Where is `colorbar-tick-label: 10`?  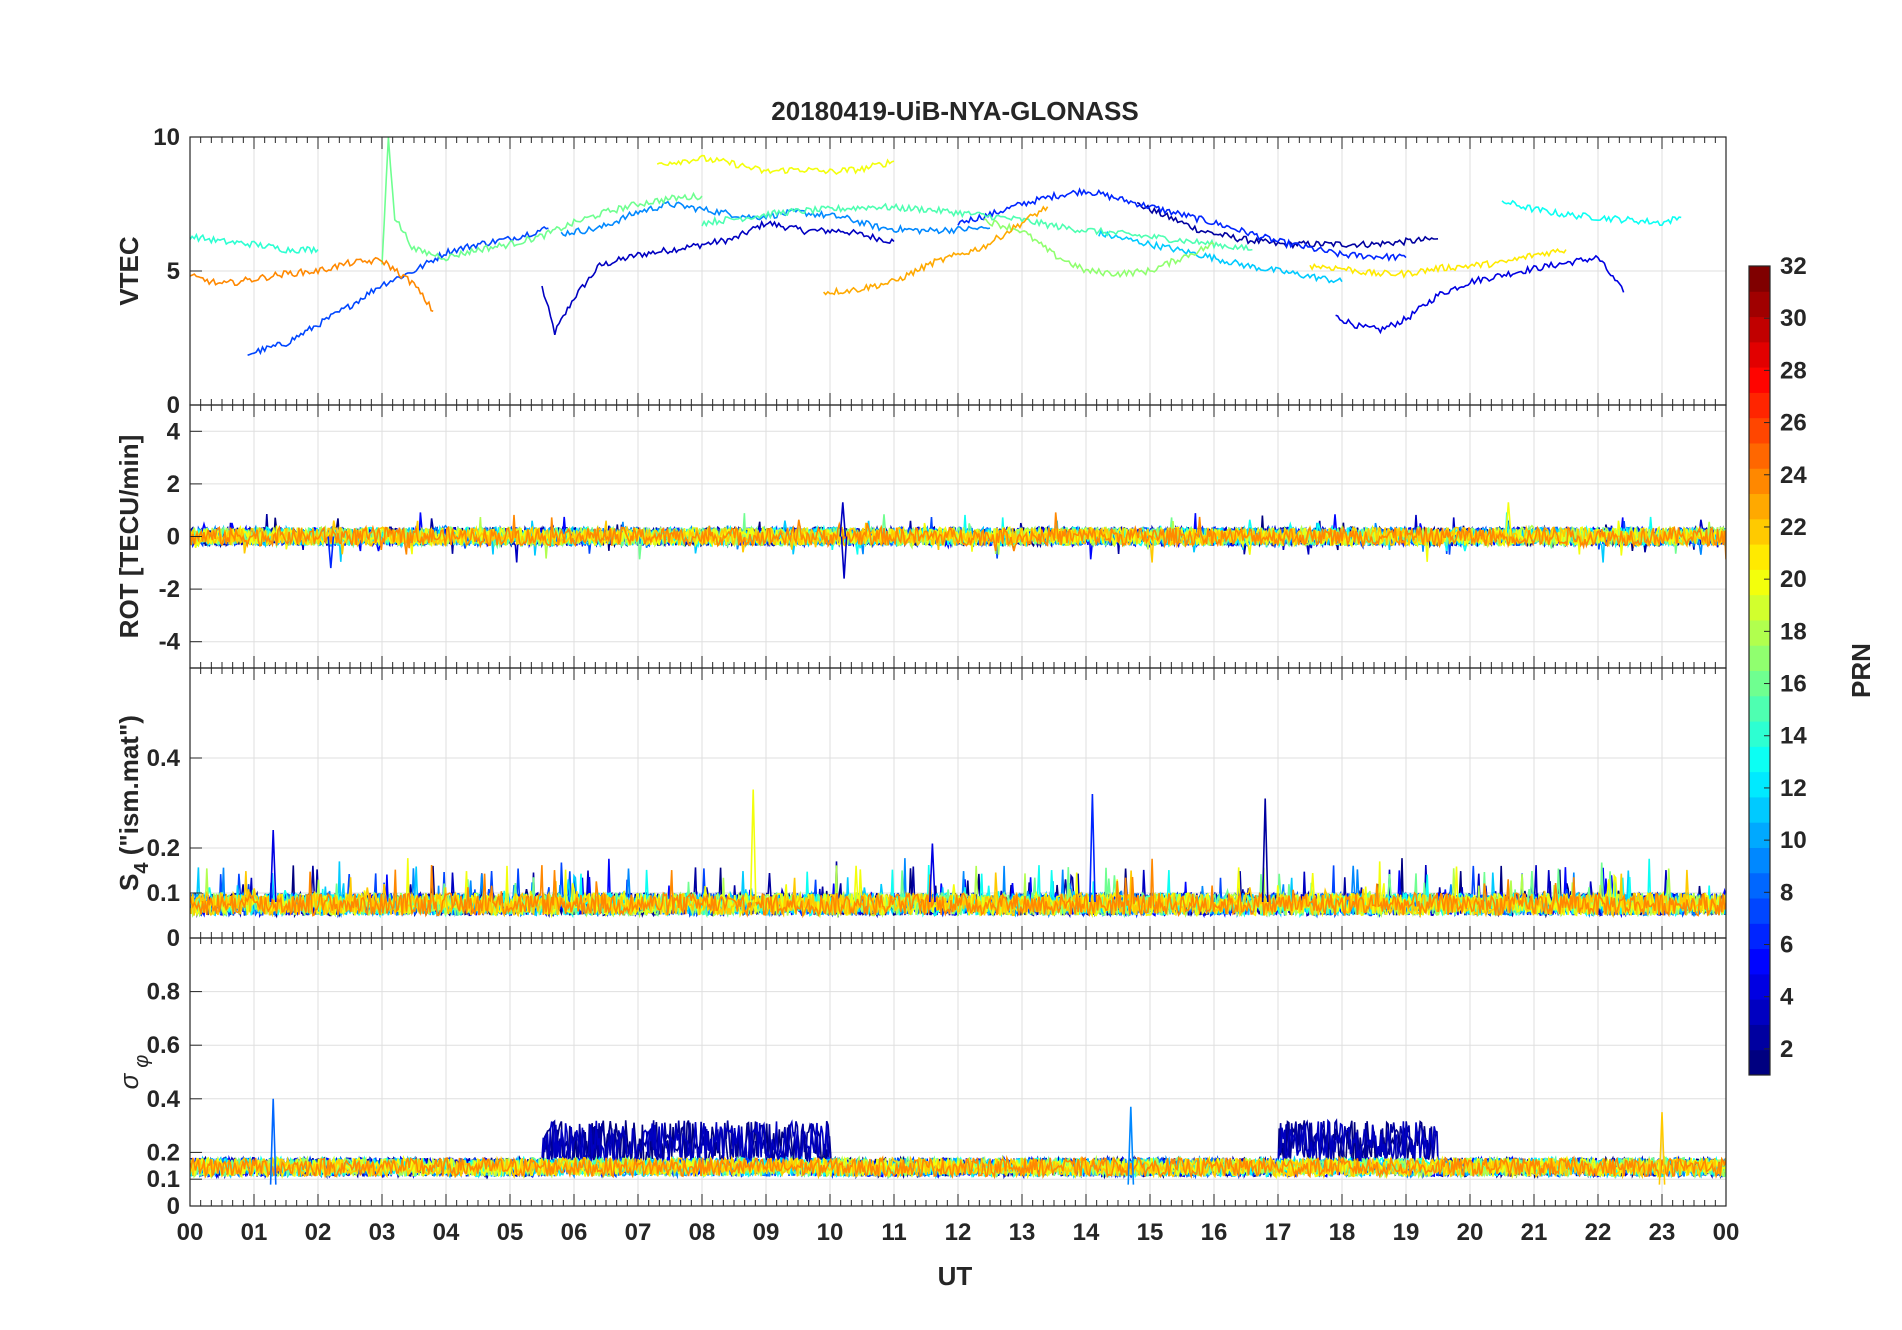
colorbar-tick-label: 10 is located at coordinates (1793, 840).